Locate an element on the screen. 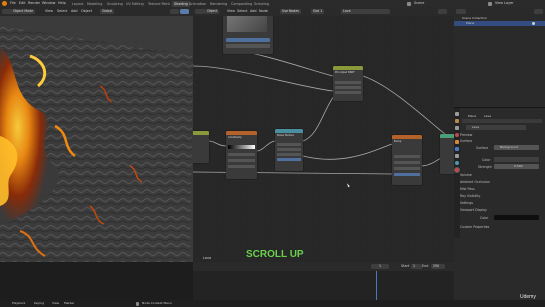  section-settings: Settings is located at coordinates (466, 203).